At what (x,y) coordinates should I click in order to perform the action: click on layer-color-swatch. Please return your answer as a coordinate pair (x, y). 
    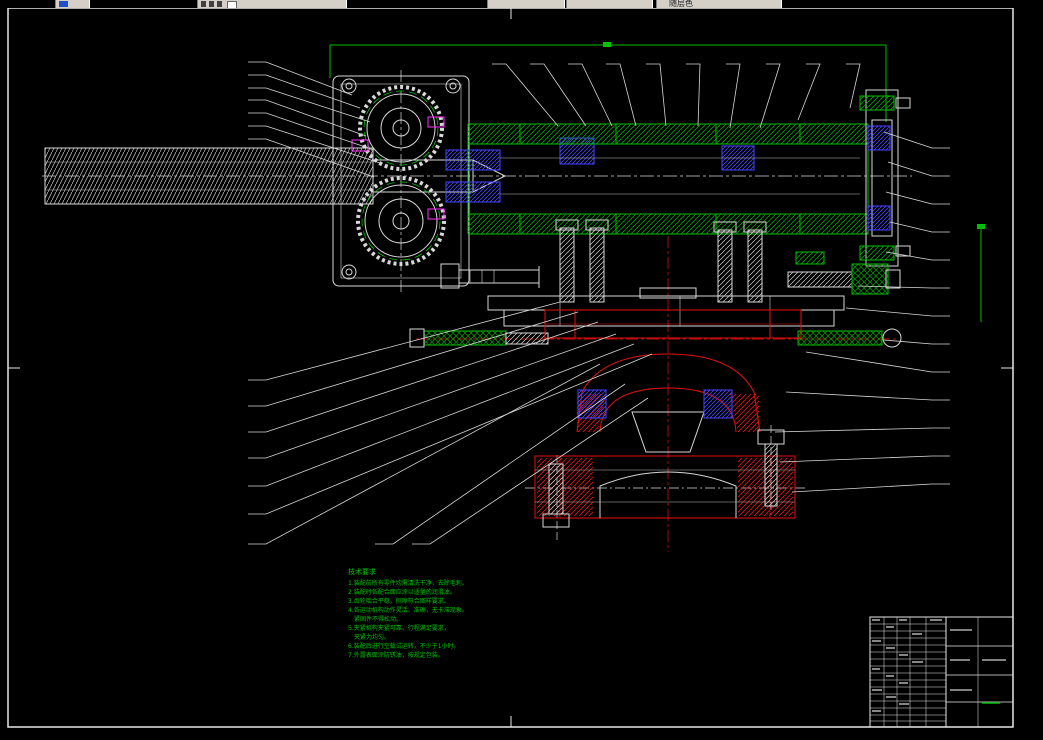
    Looking at the image, I should click on (232, 4).